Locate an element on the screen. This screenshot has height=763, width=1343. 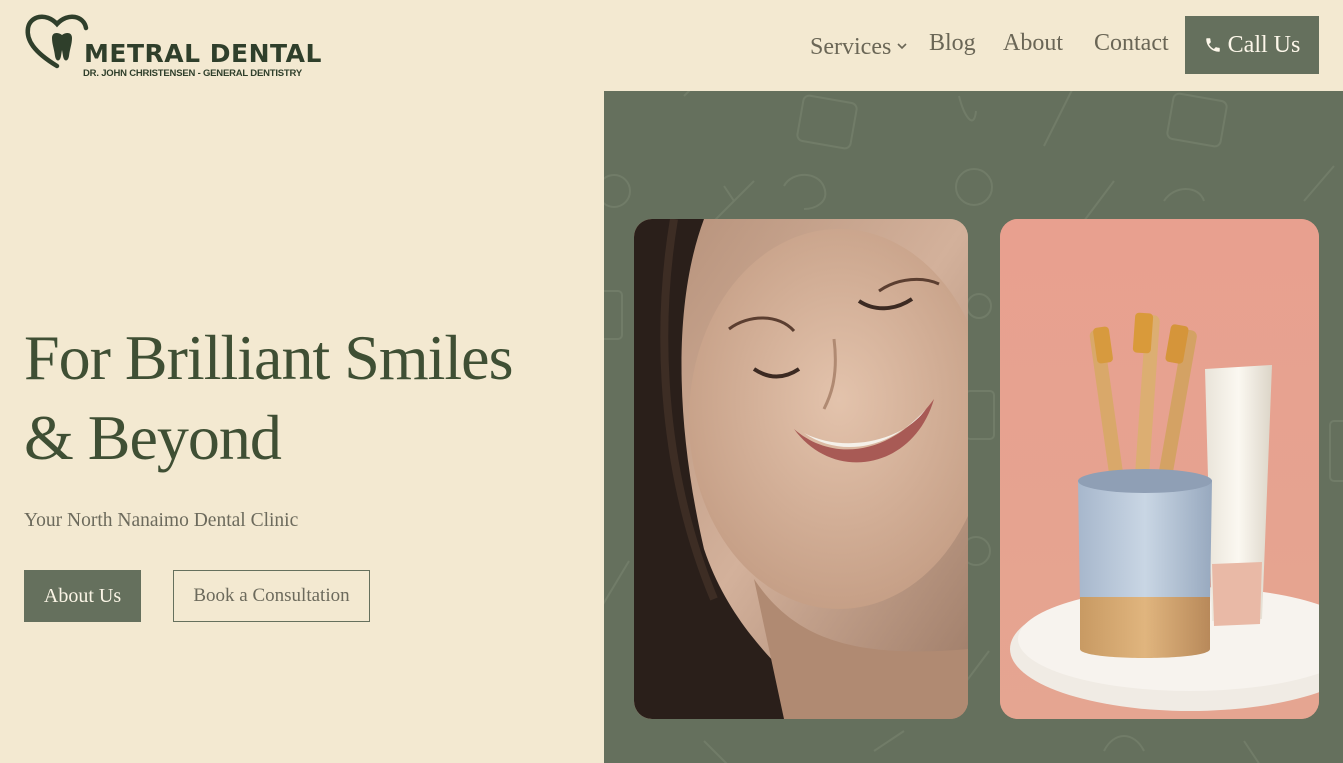
nav-blog: Blog is located at coordinates (952, 43).